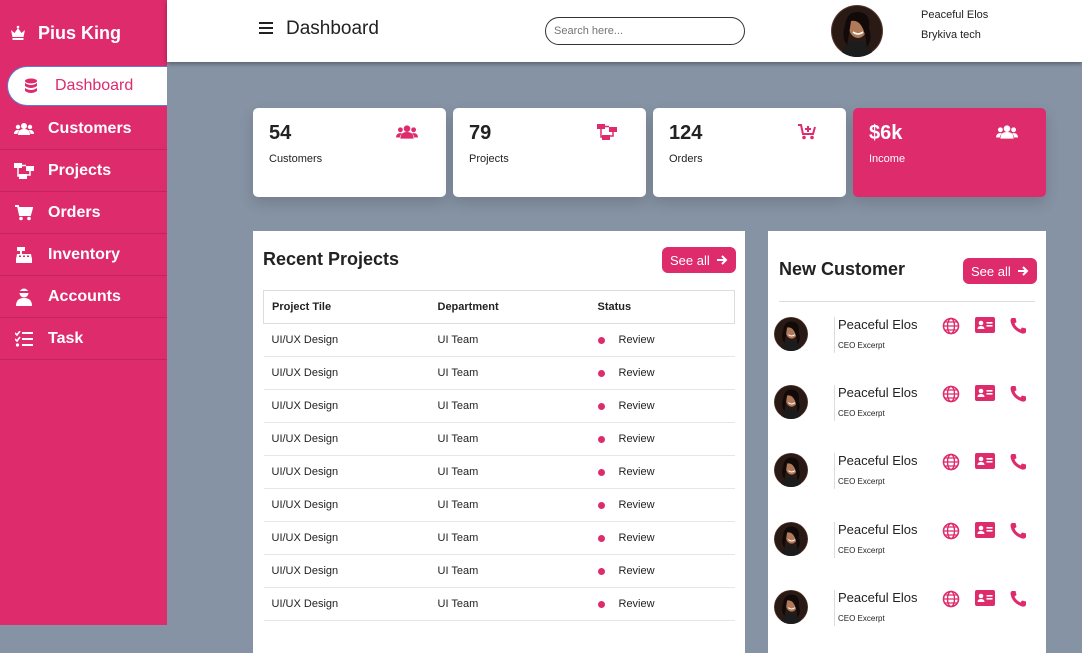 This screenshot has height=653, width=1082. What do you see at coordinates (489, 159) in the screenshot?
I see `stat-label: Projects` at bounding box center [489, 159].